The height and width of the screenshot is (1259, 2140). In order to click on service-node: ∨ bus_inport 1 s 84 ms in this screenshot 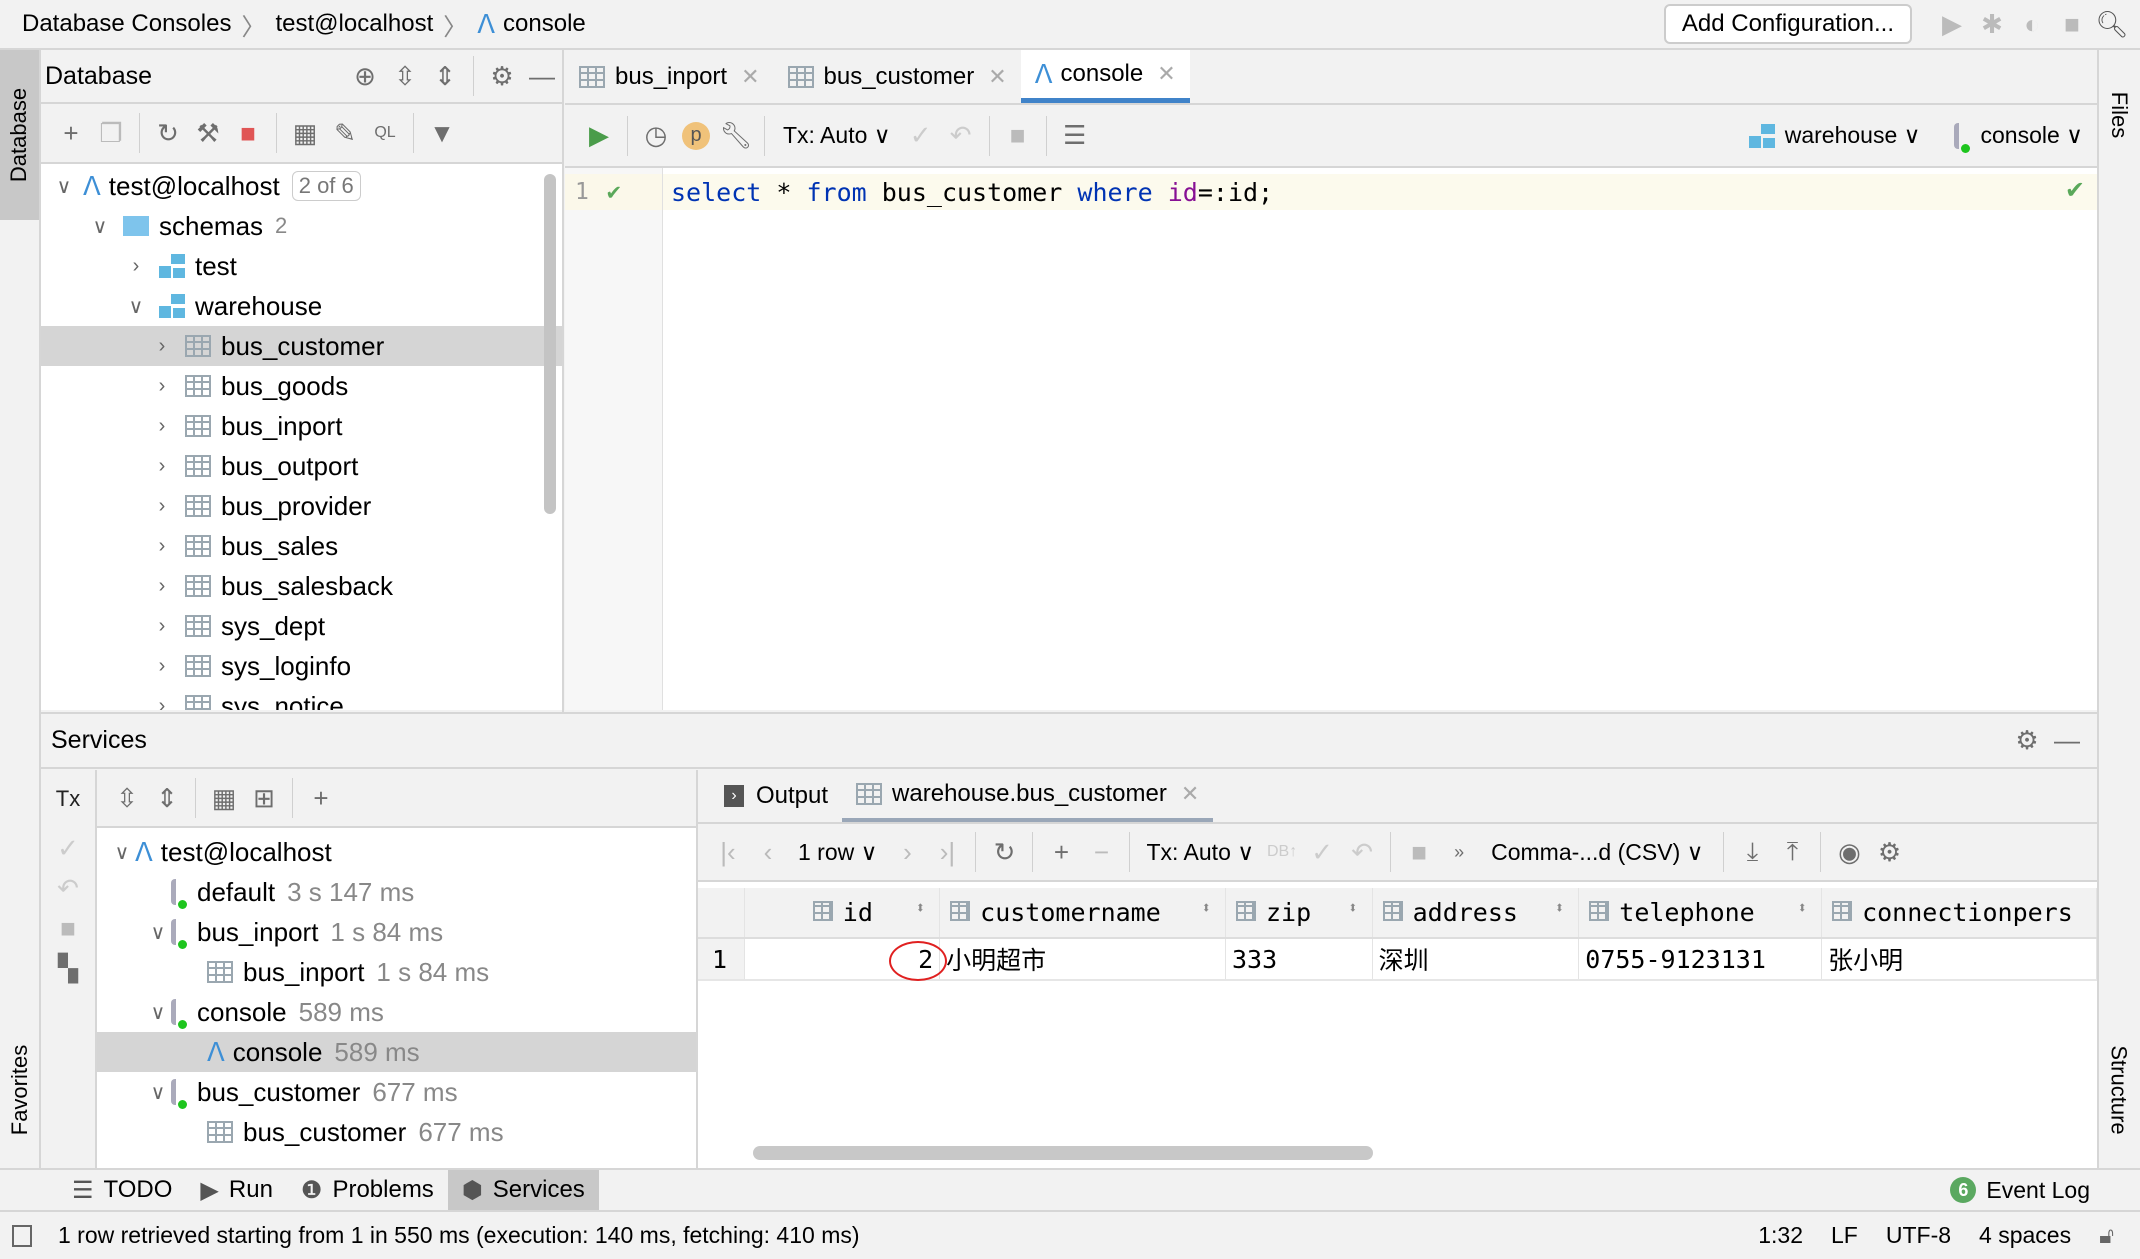, I will do `click(396, 932)`.